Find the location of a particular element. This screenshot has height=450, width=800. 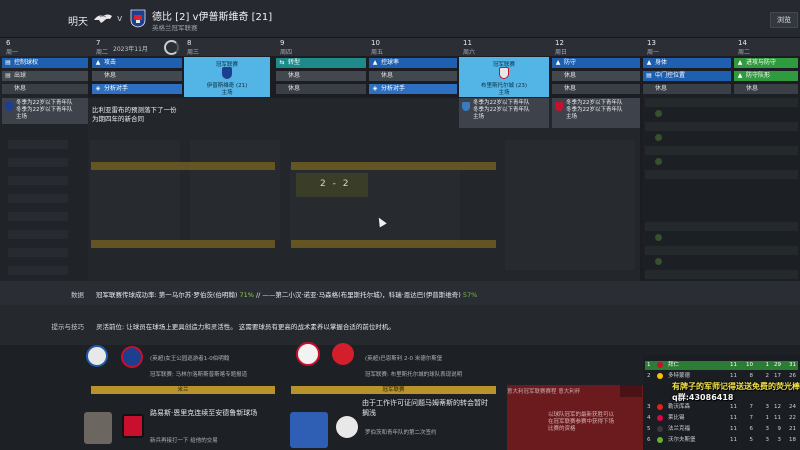

training-session-cell: ▲ 攻击 is located at coordinates (137, 63).